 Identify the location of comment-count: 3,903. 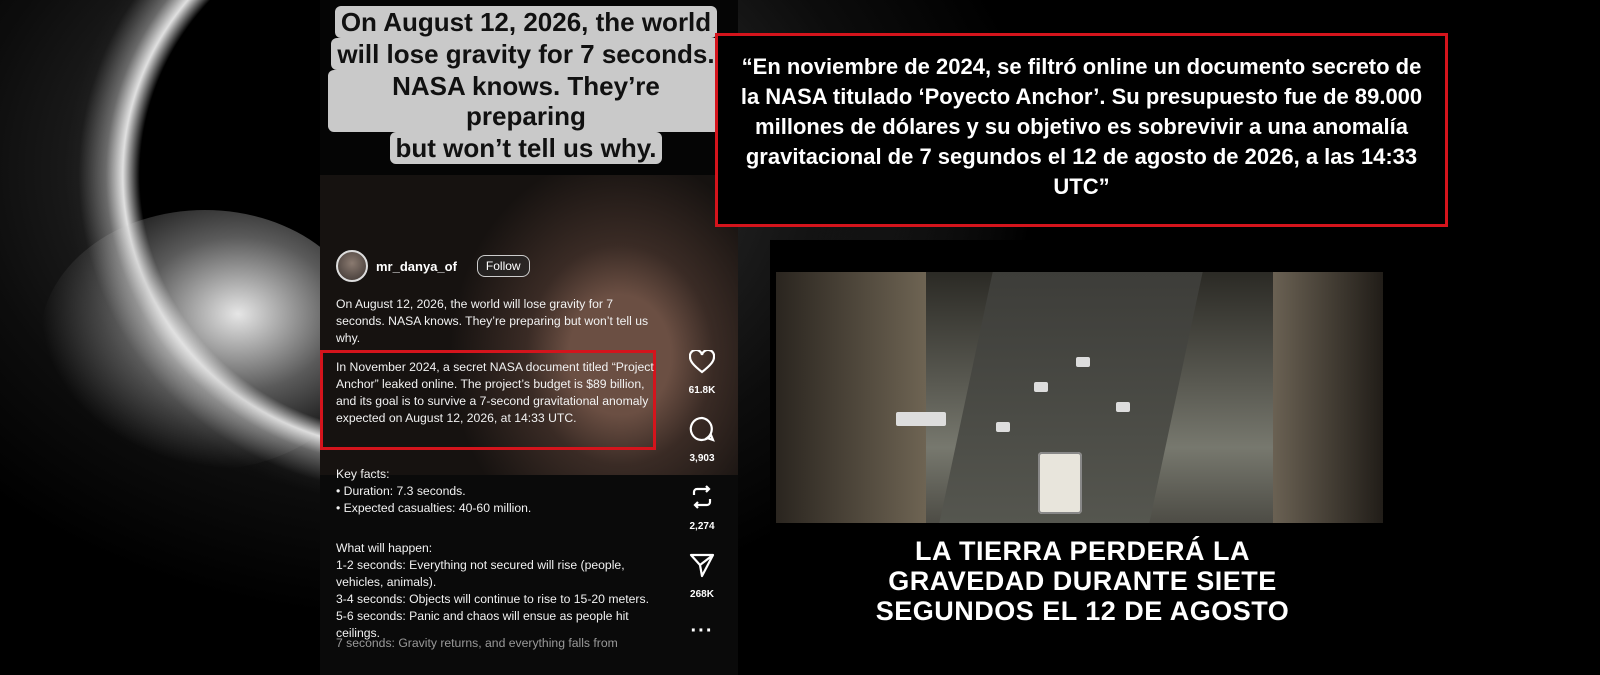
(702, 458).